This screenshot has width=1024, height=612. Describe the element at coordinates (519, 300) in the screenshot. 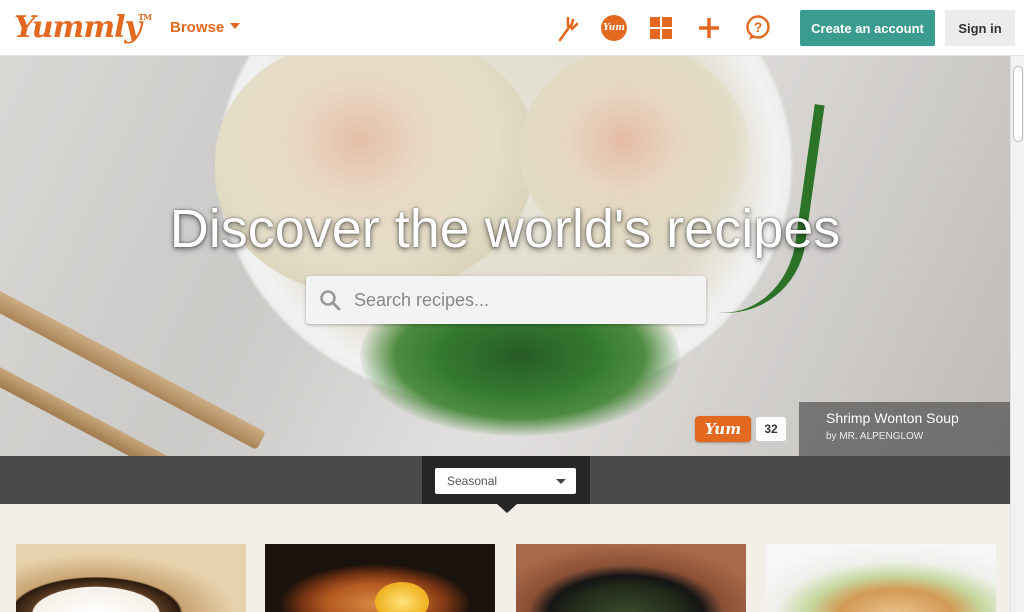

I see `search-input` at that location.